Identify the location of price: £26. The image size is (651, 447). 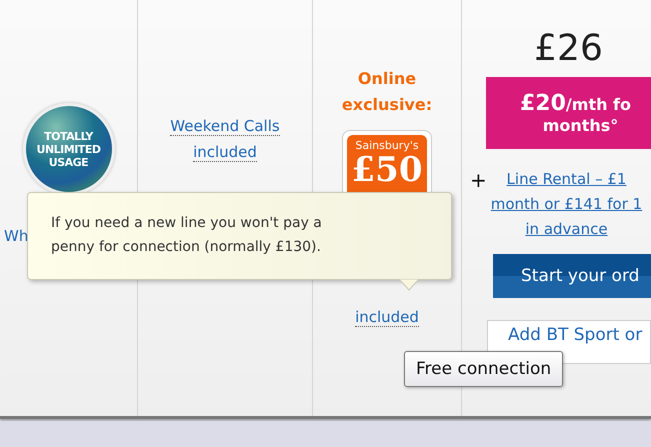
(568, 48).